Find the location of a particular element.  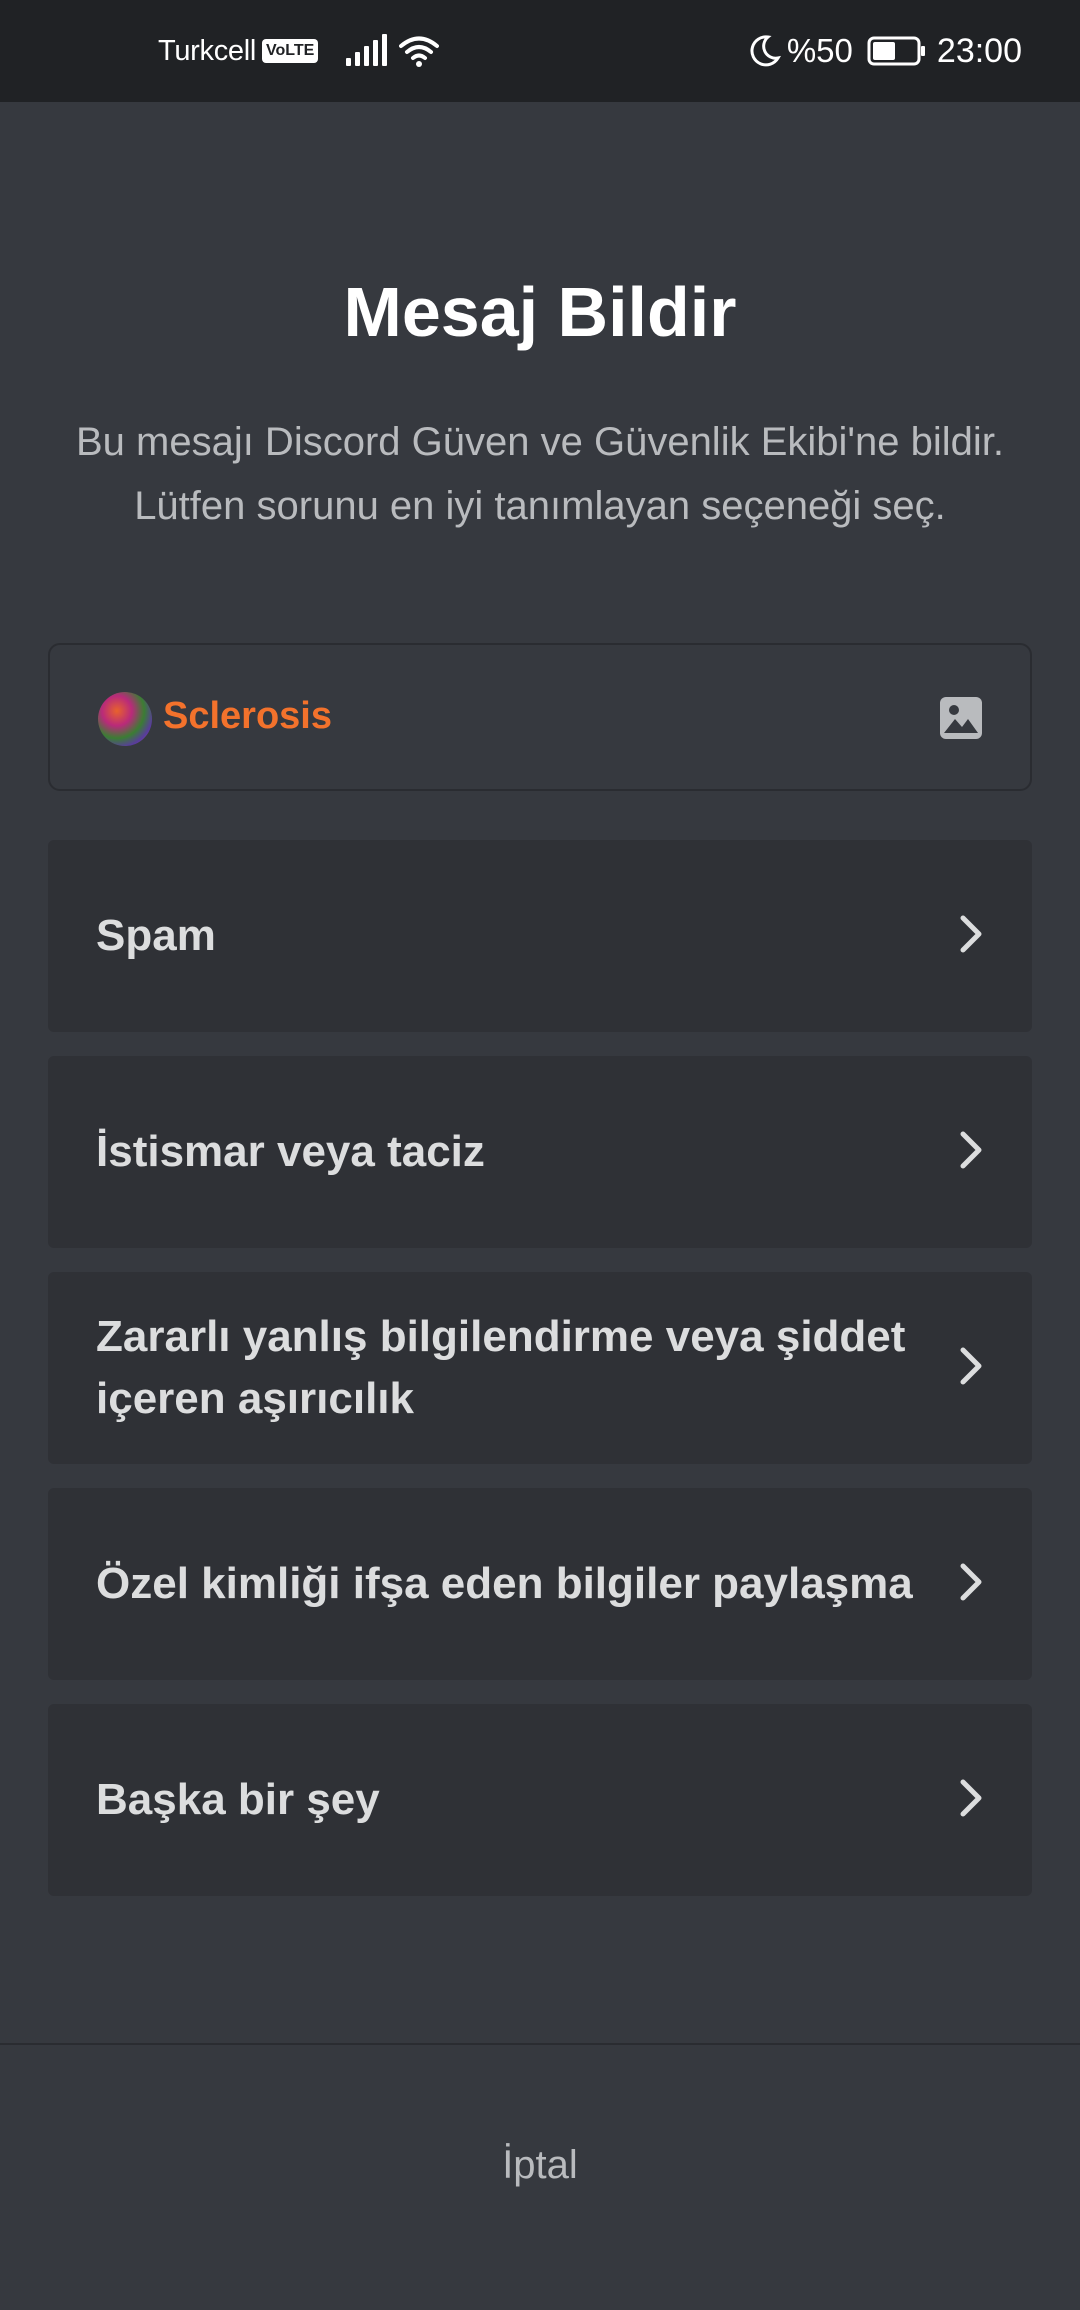

status-bar-left: Turkcell VoLTE is located at coordinates (299, 51).